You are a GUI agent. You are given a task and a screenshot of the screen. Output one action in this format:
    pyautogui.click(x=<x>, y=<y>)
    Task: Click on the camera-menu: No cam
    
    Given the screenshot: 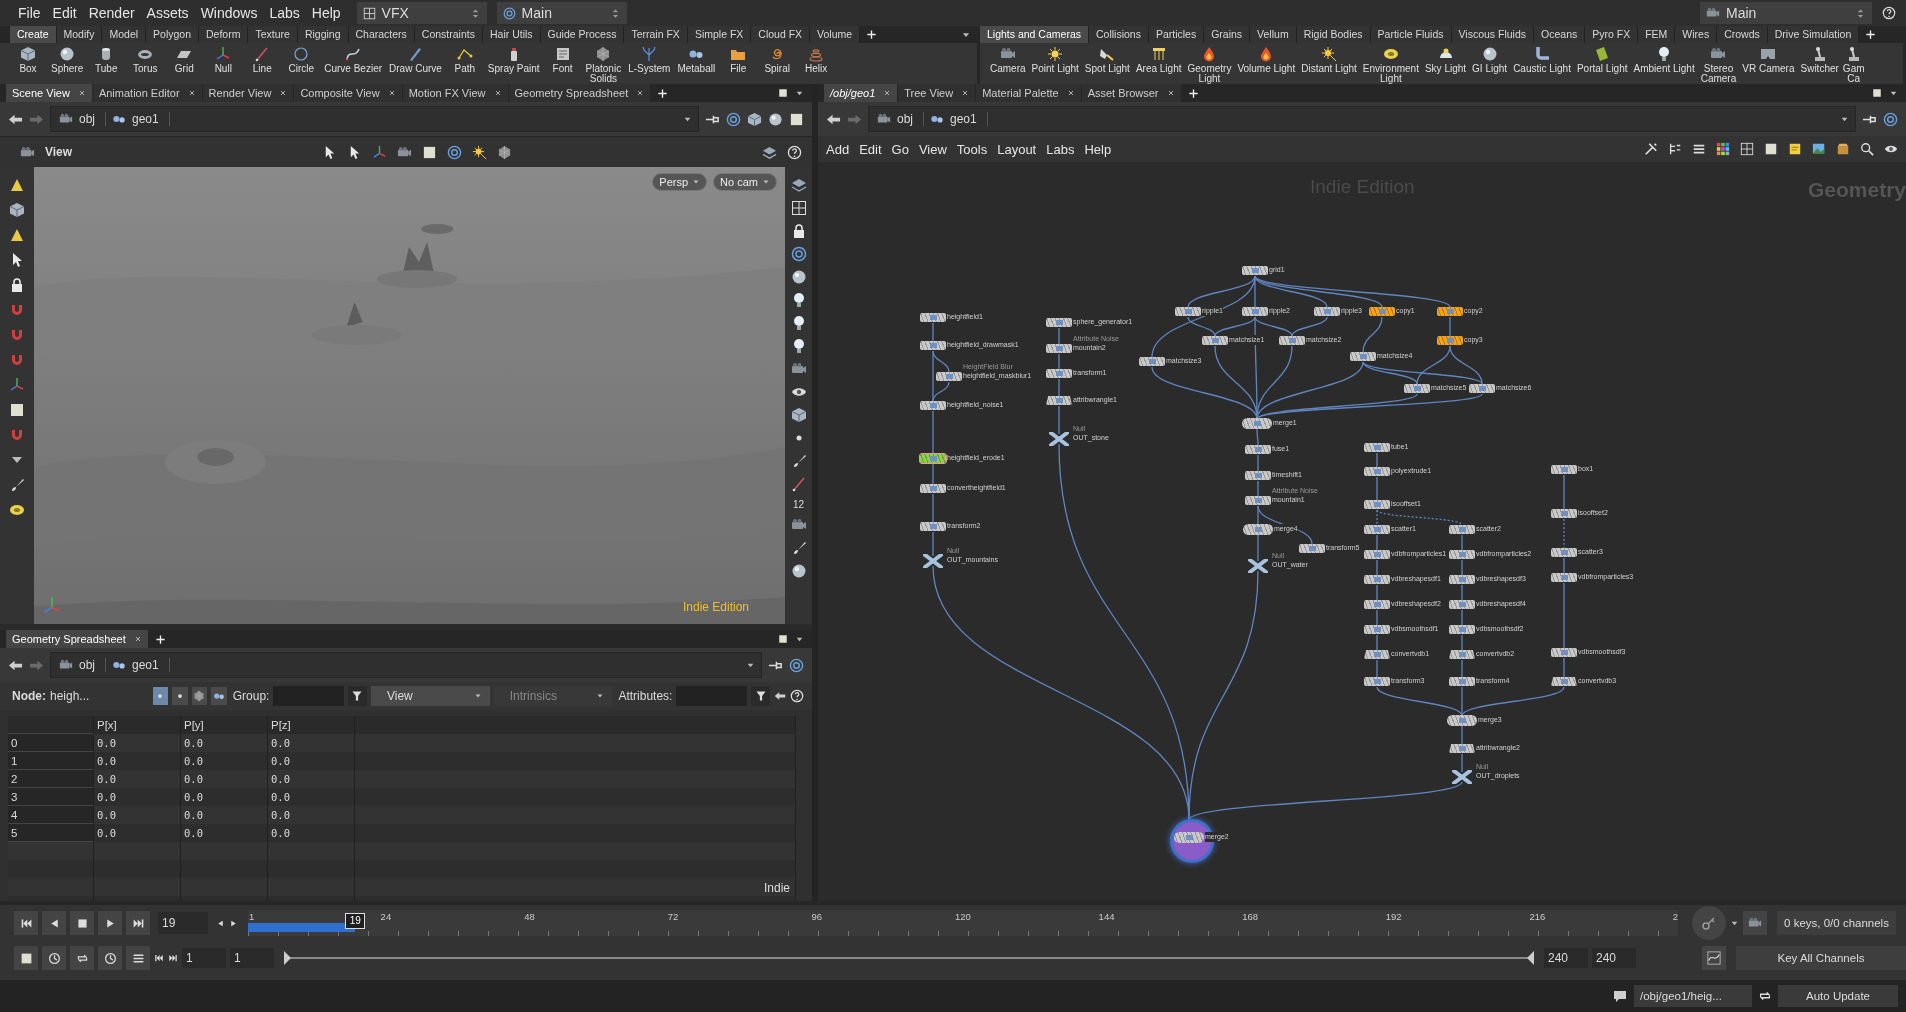 What is the action you would take?
    pyautogui.click(x=745, y=182)
    